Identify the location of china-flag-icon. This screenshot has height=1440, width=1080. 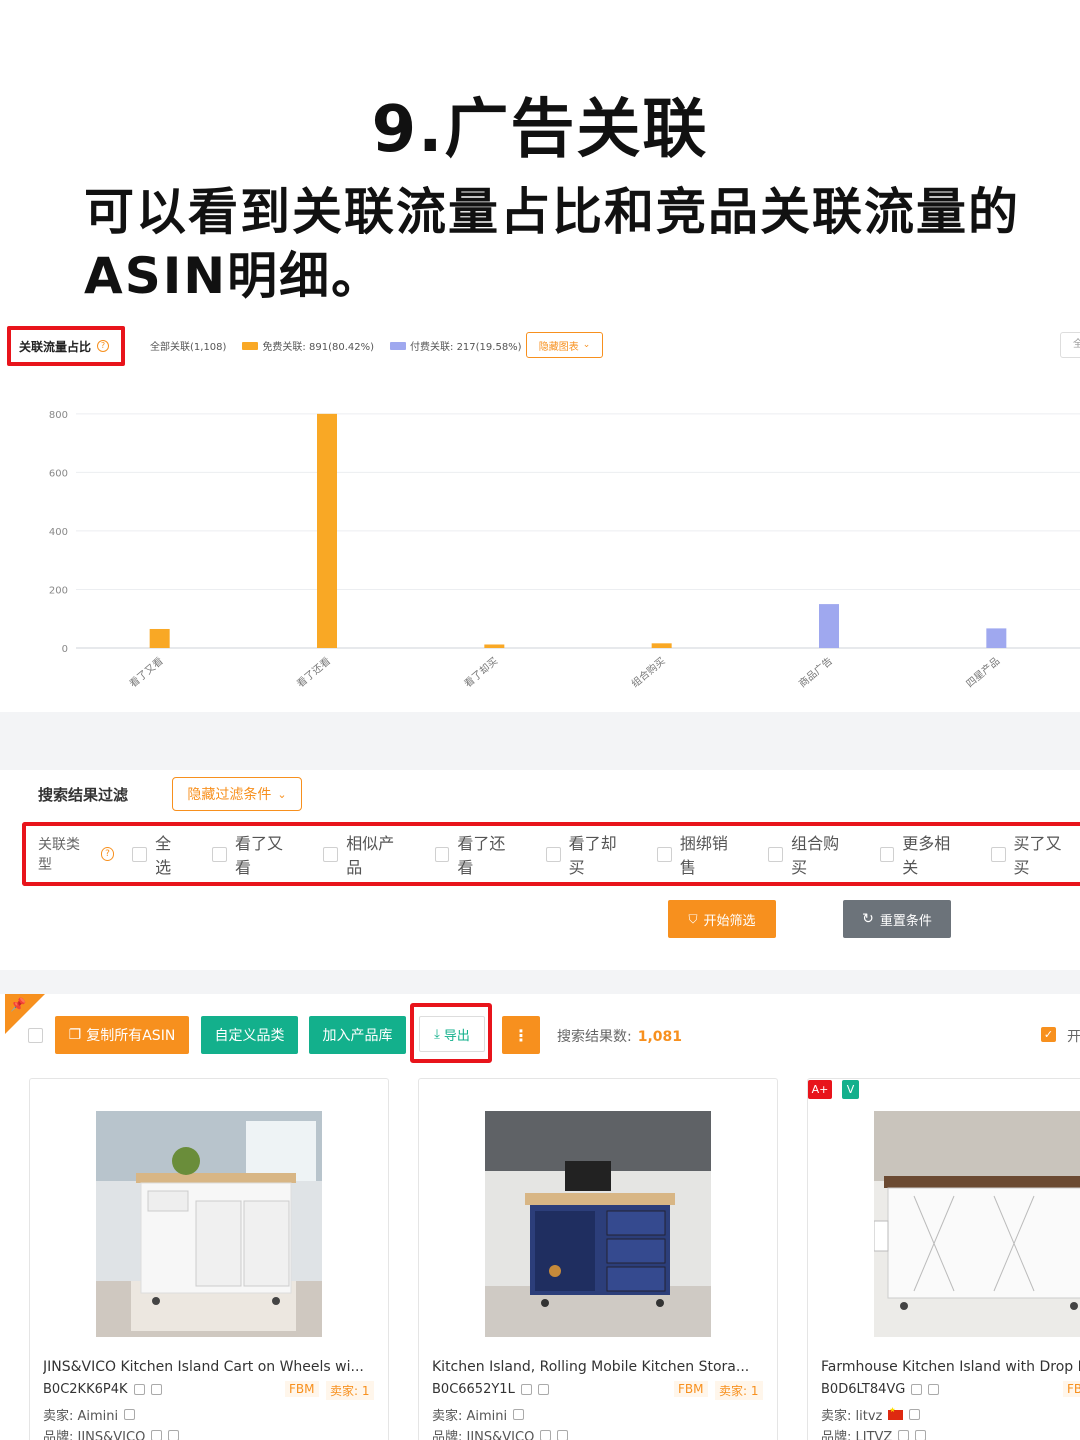
(896, 1413).